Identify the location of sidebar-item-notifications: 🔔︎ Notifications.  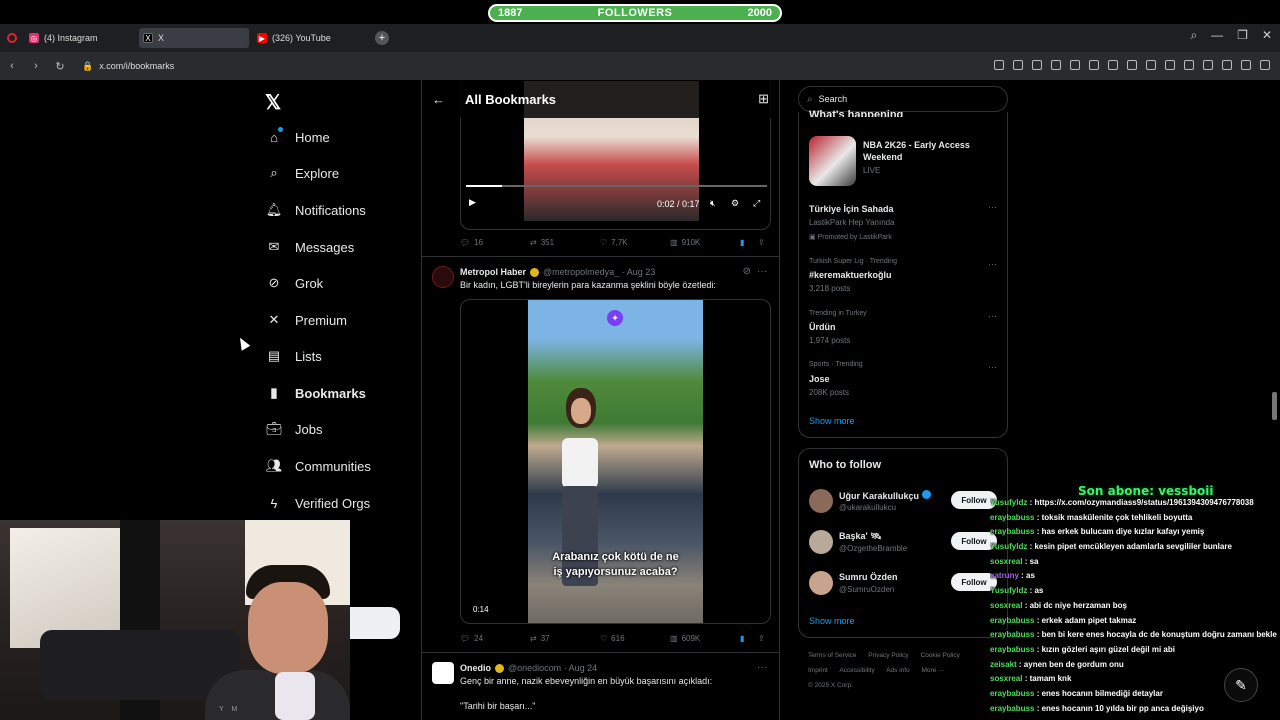
(316, 210).